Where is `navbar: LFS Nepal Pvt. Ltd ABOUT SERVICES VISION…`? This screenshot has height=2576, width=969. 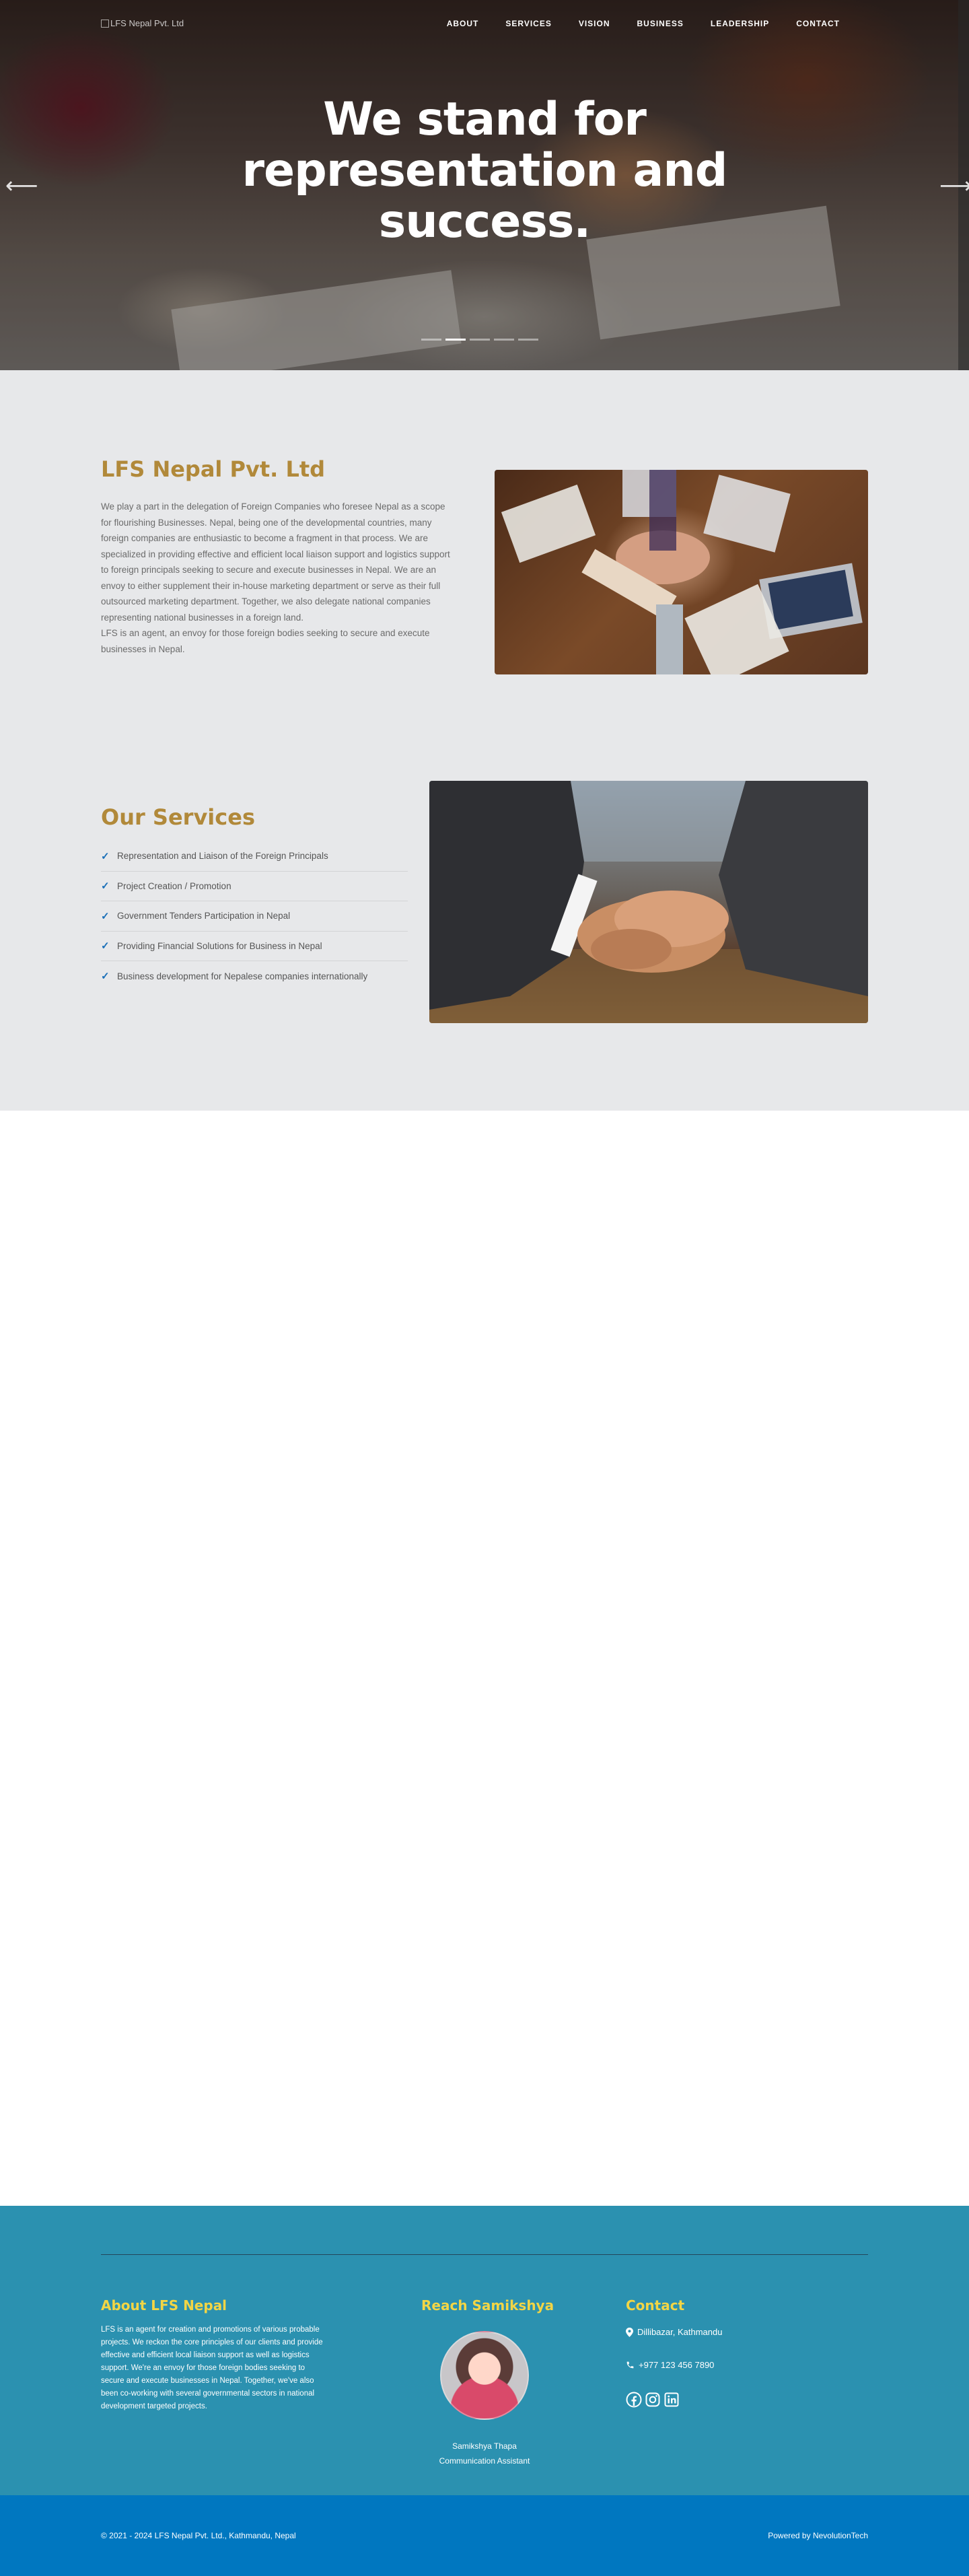 navbar: LFS Nepal Pvt. Ltd ABOUT SERVICES VISION… is located at coordinates (485, 24).